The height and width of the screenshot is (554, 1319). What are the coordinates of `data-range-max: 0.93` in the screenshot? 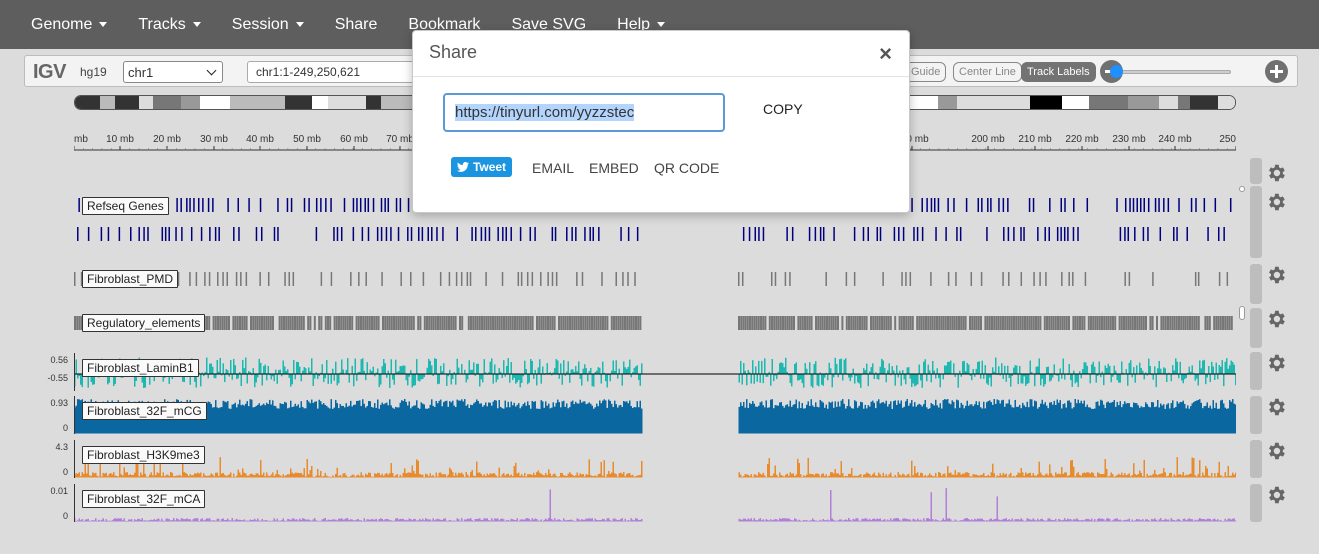 It's located at (59, 403).